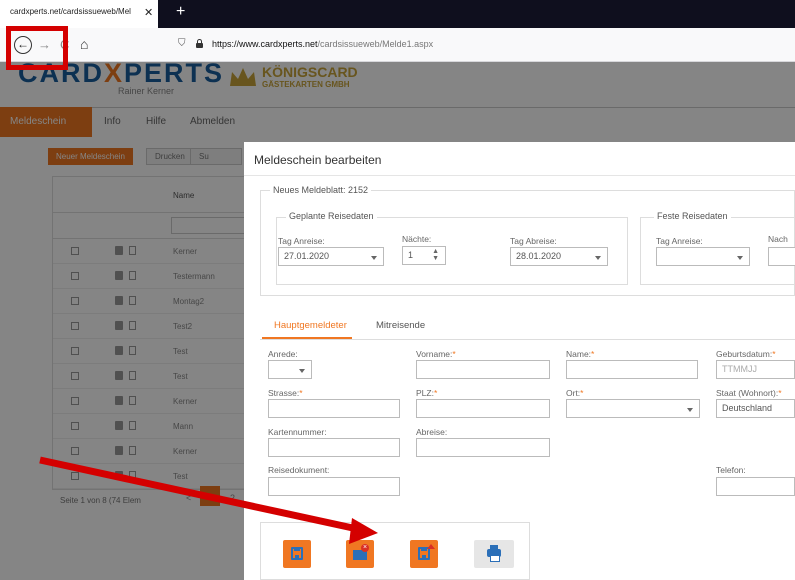  What do you see at coordinates (417, 239) in the screenshot?
I see `nights-label: Nächte:` at bounding box center [417, 239].